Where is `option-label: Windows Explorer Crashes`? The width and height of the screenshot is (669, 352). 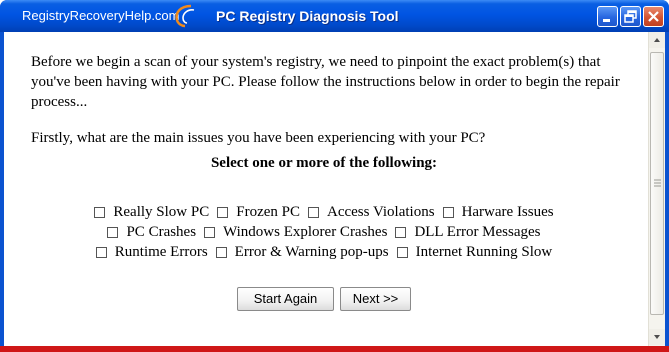
option-label: Windows Explorer Crashes is located at coordinates (305, 232).